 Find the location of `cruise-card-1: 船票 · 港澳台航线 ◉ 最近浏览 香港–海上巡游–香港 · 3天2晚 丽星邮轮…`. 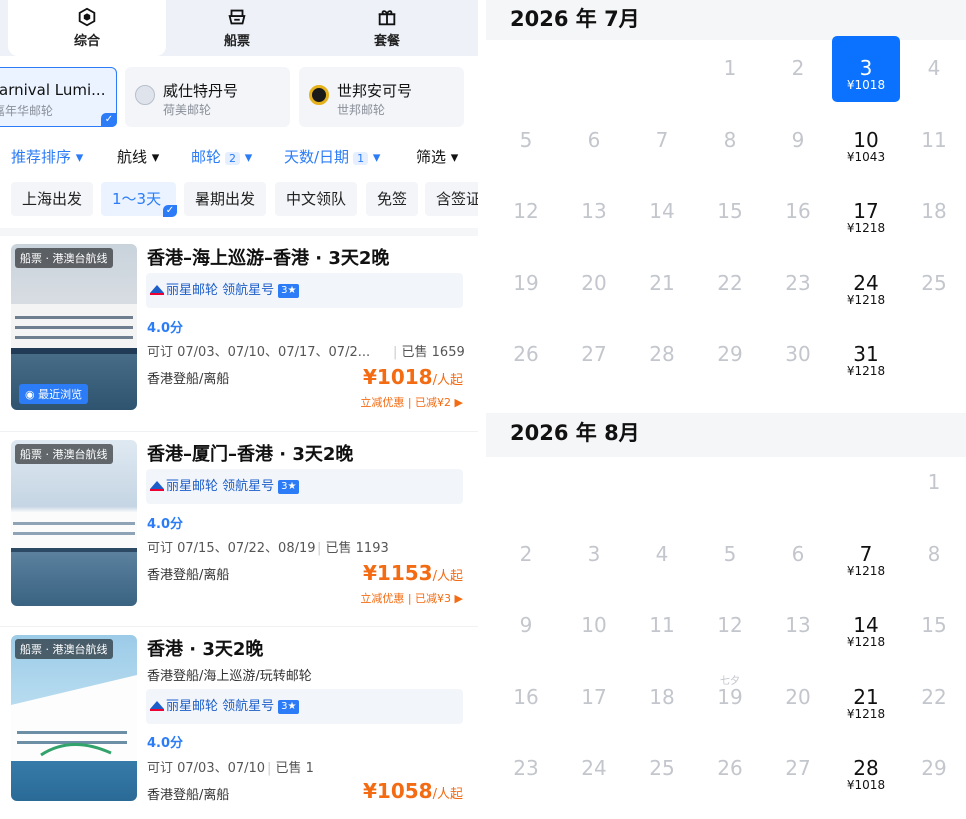

cruise-card-1: 船票 · 港澳台航线 ◉ 最近浏览 香港–海上巡游–香港 · 3天2晚 丽星邮轮… is located at coordinates (239, 331).